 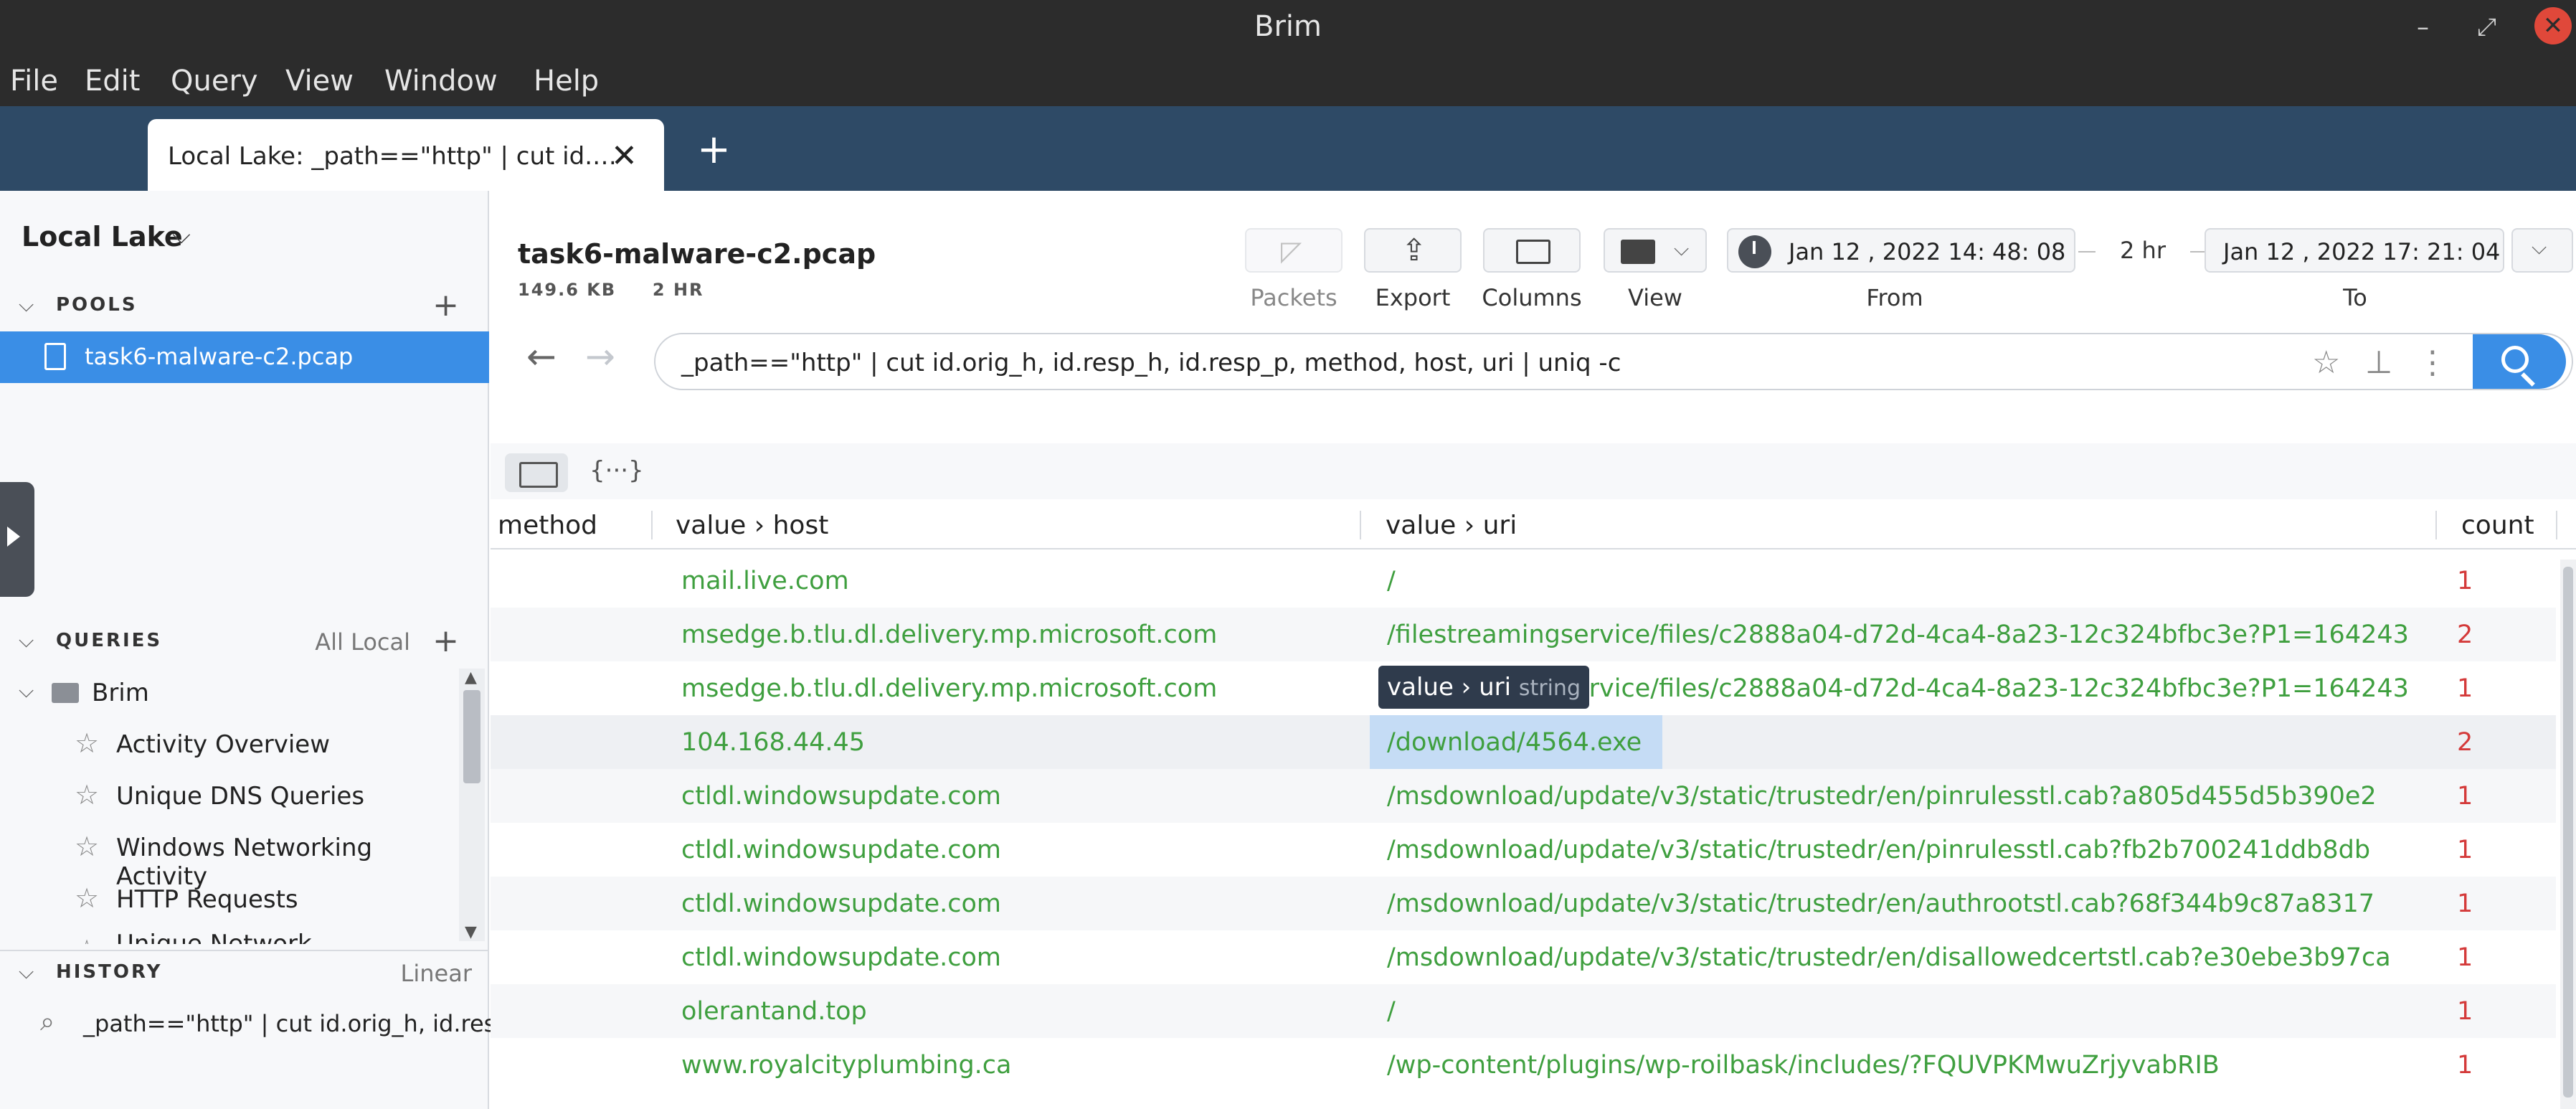 I want to click on cell-uri: /download/4564.exe, so click(x=1923, y=742).